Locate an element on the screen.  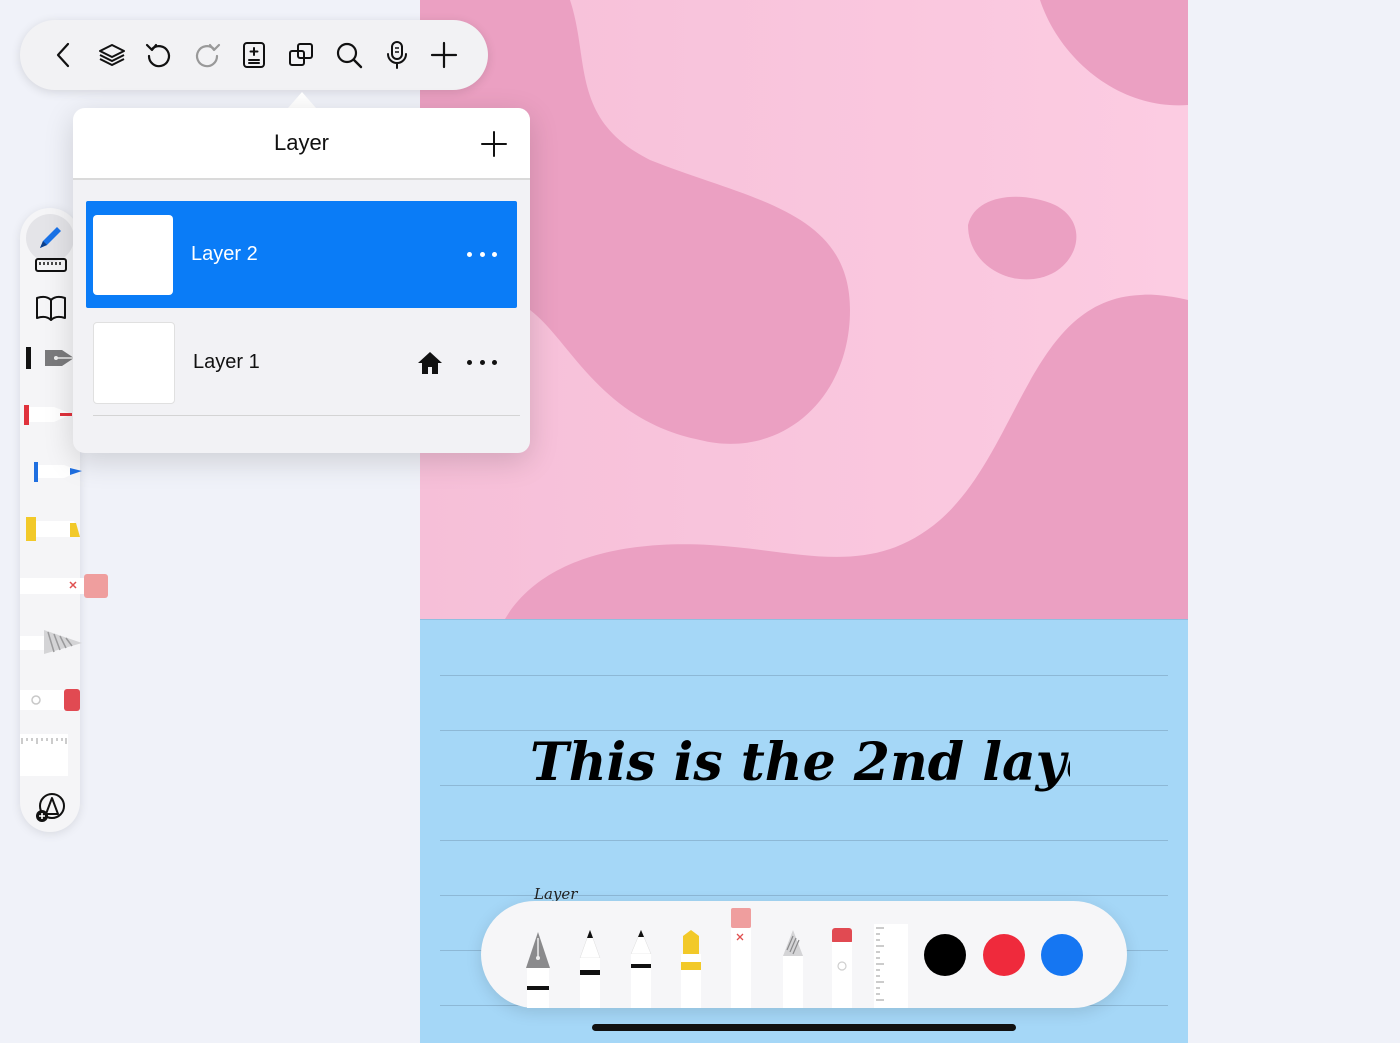
layer-name: Layer 2 is located at coordinates (224, 254).